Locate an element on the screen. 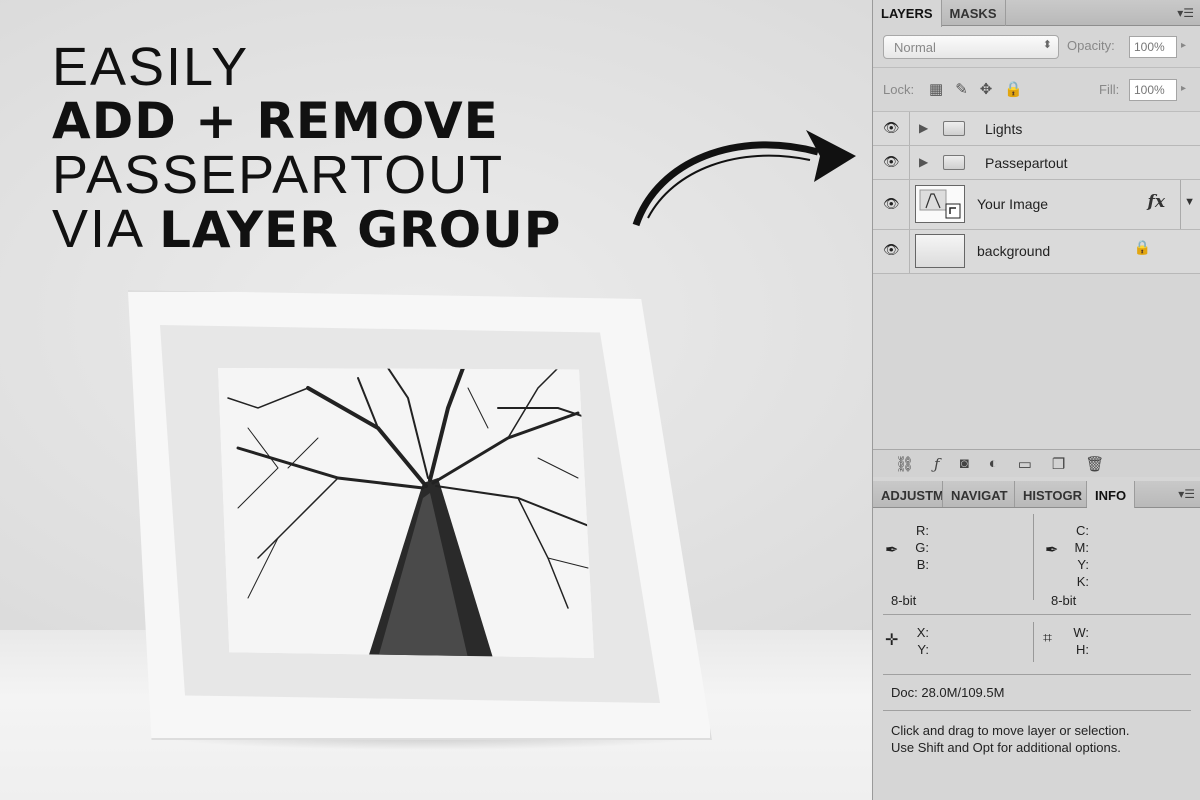  adjustment-layer-icon: ◐ is located at coordinates (993, 466).